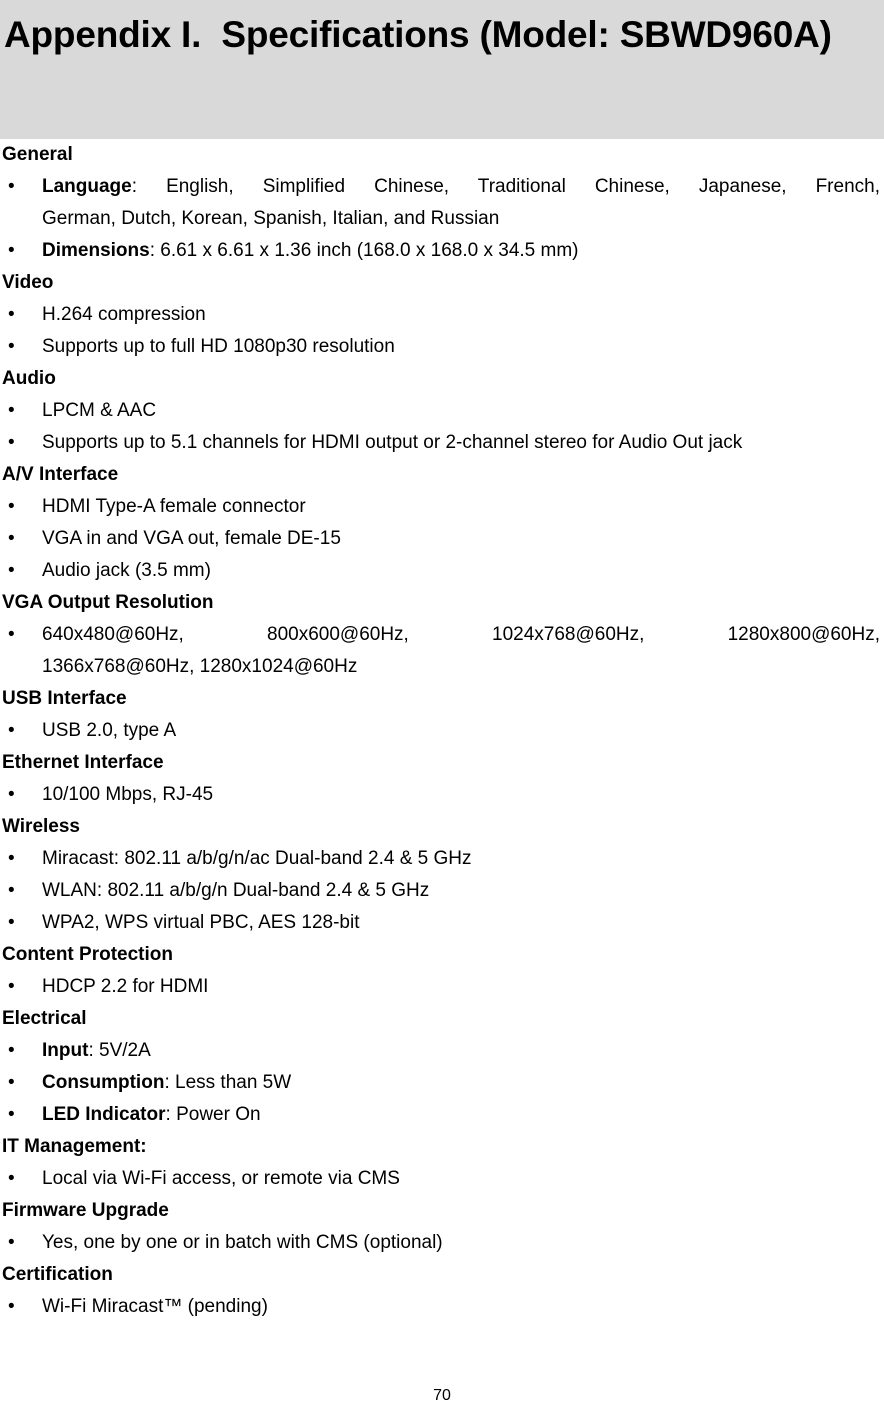 The width and height of the screenshot is (884, 1415). I want to click on section-heading: IT Management:, so click(74, 1146).